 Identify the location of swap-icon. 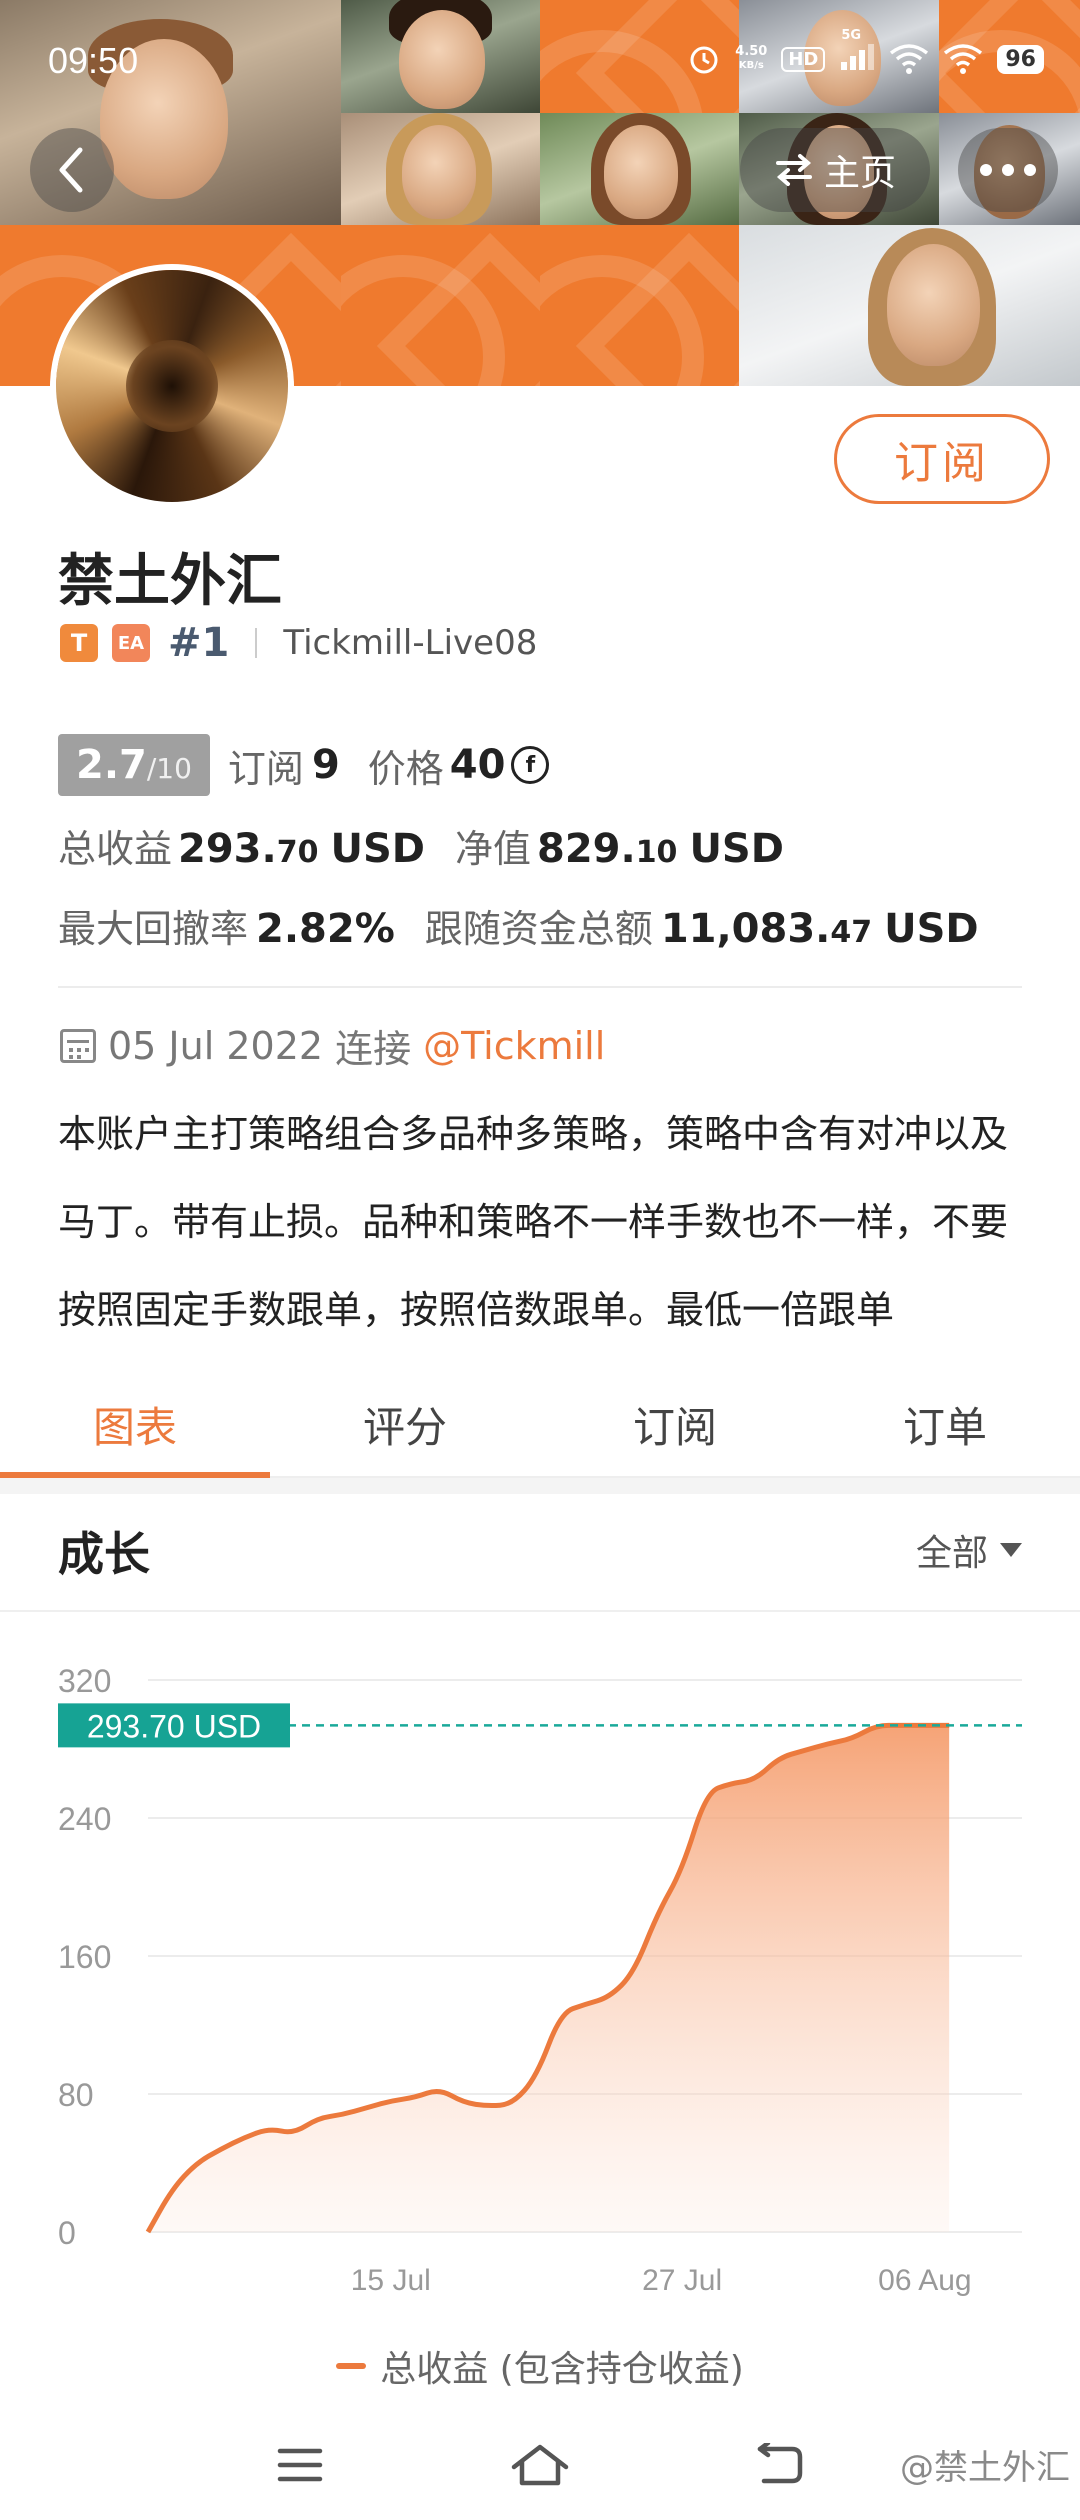
(793, 170).